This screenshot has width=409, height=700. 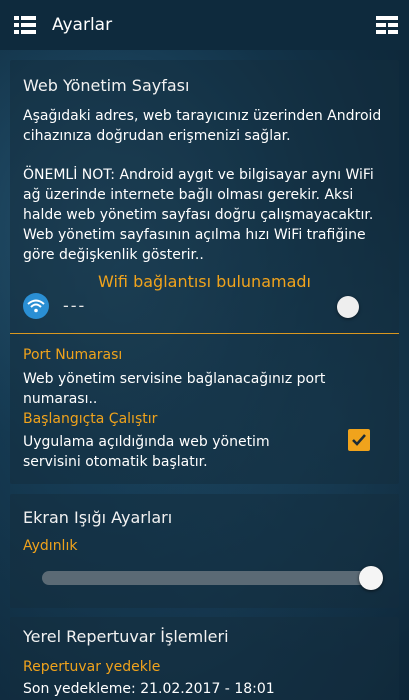 What do you see at coordinates (90, 419) in the screenshot?
I see `autostart-title: Başlangıçta Çalıştır` at bounding box center [90, 419].